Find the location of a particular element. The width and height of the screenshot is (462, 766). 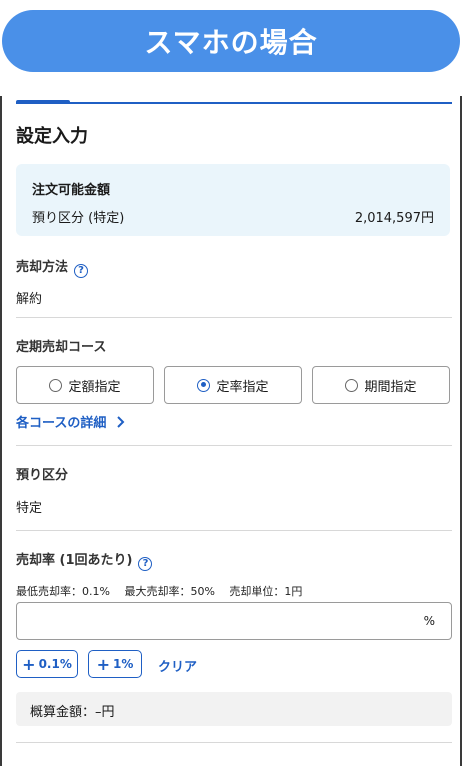

course-option-fixed-amount: 定額指定 is located at coordinates (85, 385).